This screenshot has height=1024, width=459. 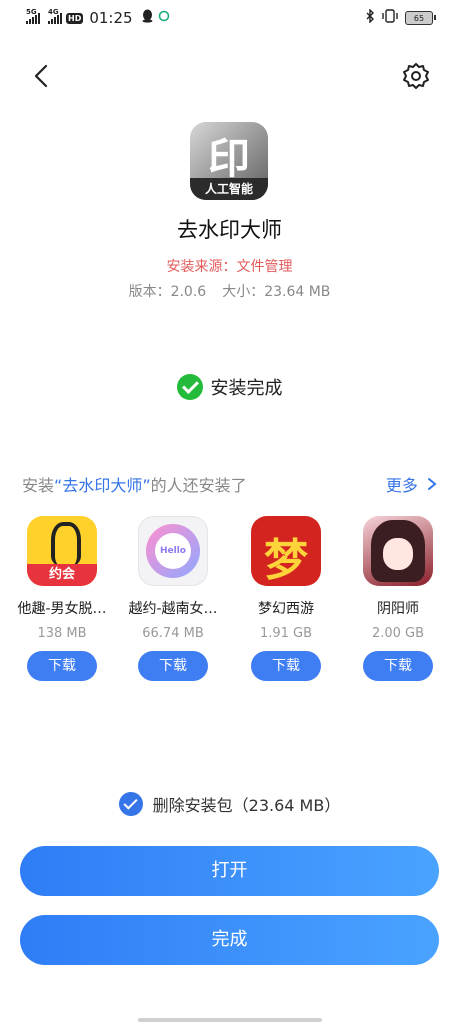 I want to click on install-source: 安装来源：文件管理, so click(x=229, y=267).